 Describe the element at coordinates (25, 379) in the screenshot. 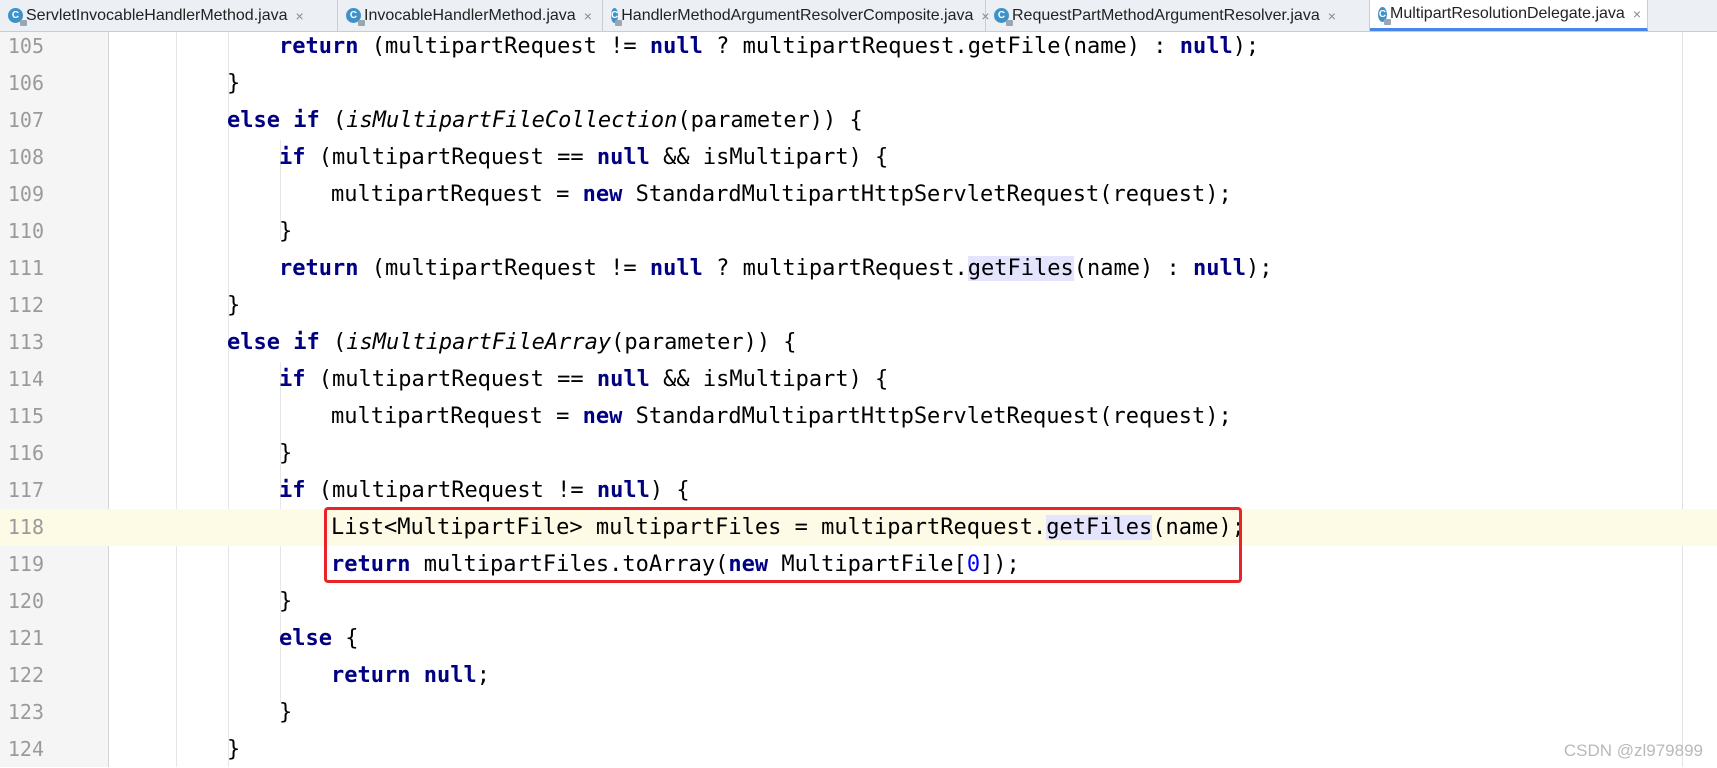

I see `line-number: 114` at that location.